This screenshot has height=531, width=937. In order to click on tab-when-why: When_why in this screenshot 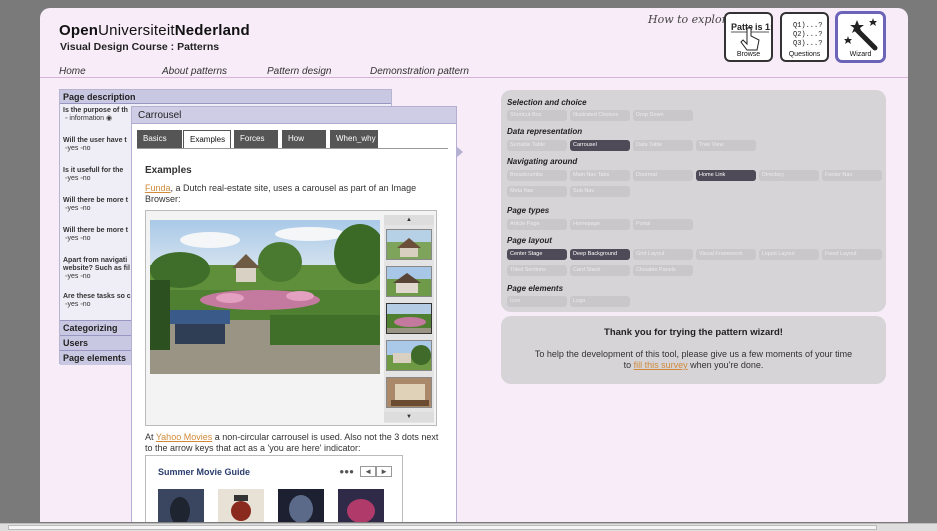, I will do `click(354, 139)`.